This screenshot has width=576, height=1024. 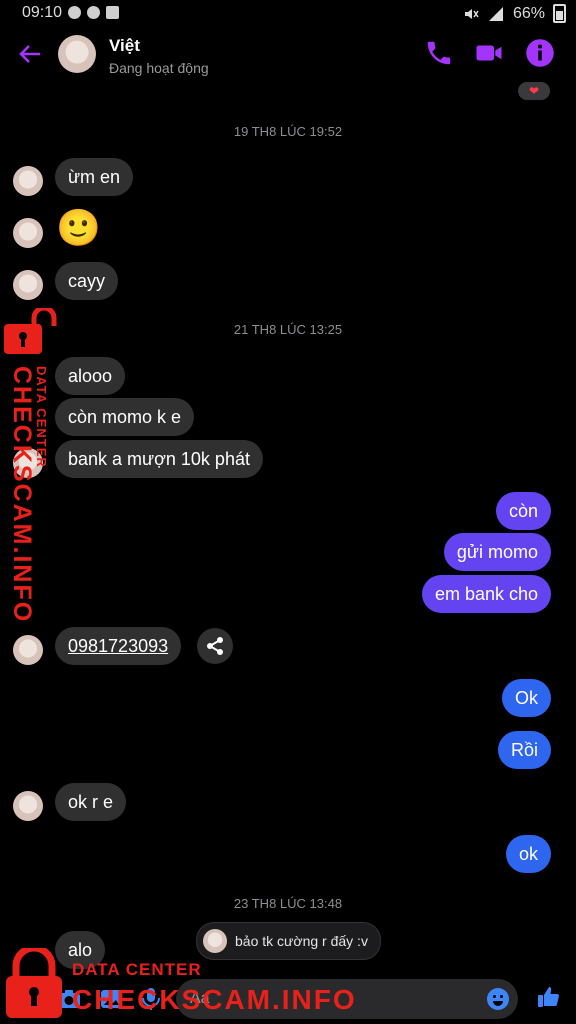 What do you see at coordinates (301, 941) in the screenshot?
I see `reply-text: bảo tk cường r đấy :v` at bounding box center [301, 941].